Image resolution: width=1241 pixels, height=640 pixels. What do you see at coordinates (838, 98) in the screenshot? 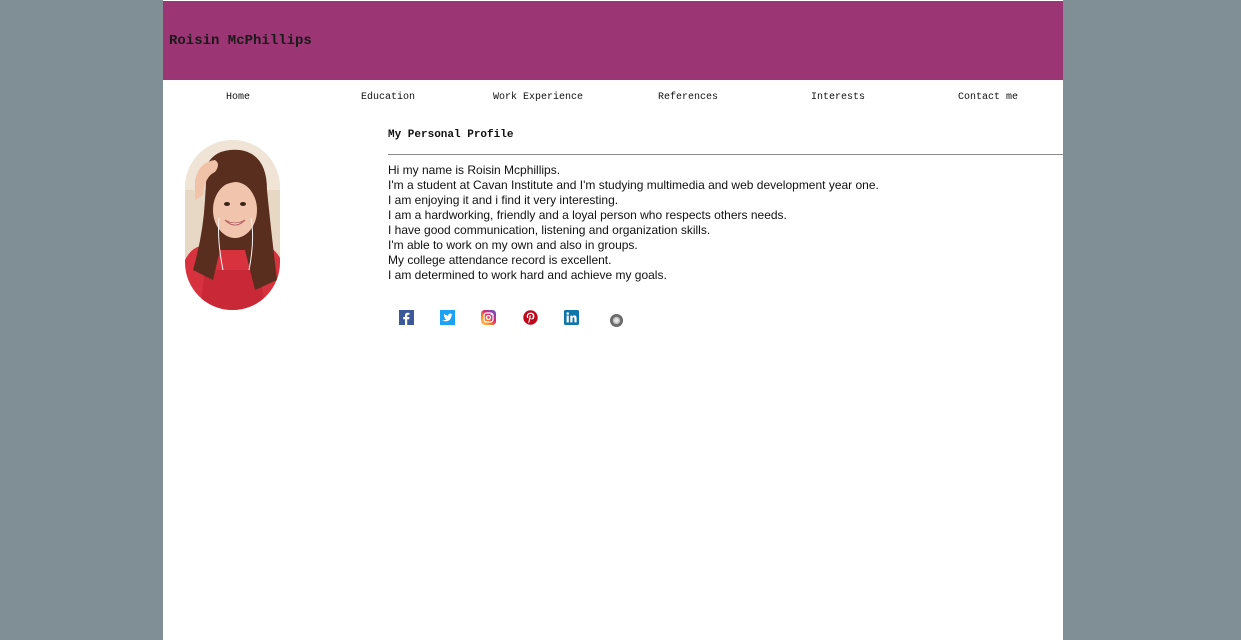
I see `nav-item-interests: Interests` at bounding box center [838, 98].